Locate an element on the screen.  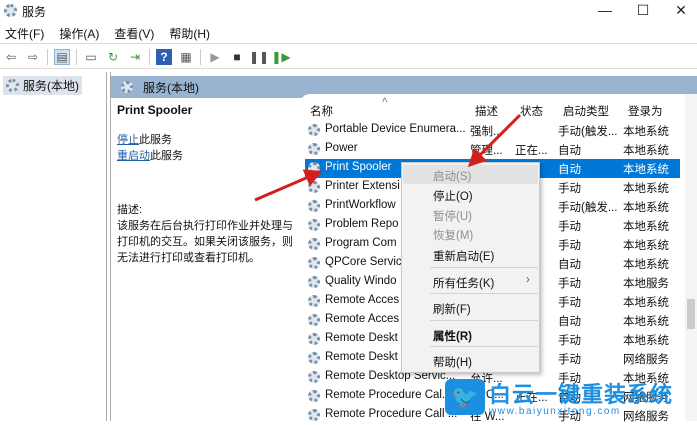
vertical-scrollbar is located at coordinates (691, 257).